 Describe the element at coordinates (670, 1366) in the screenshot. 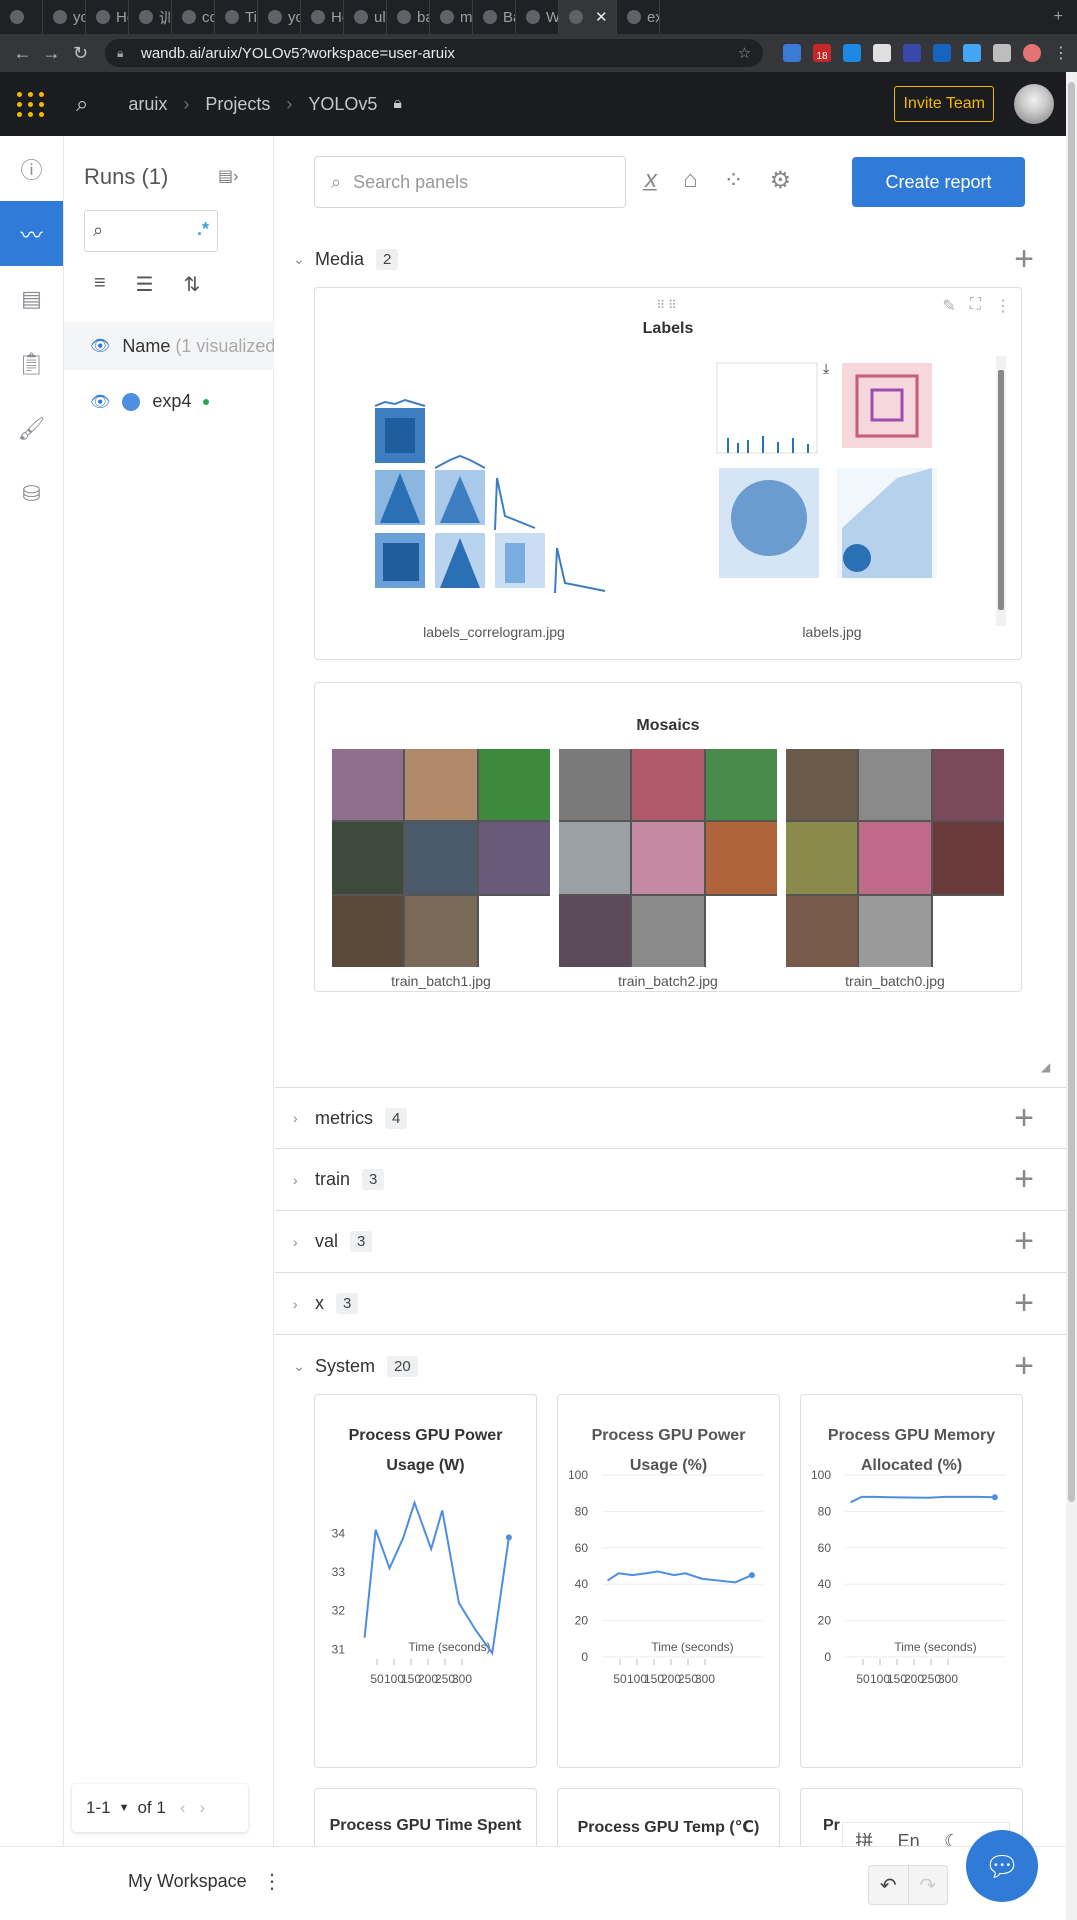

I see `section-system: ⌄ System 20 +` at that location.